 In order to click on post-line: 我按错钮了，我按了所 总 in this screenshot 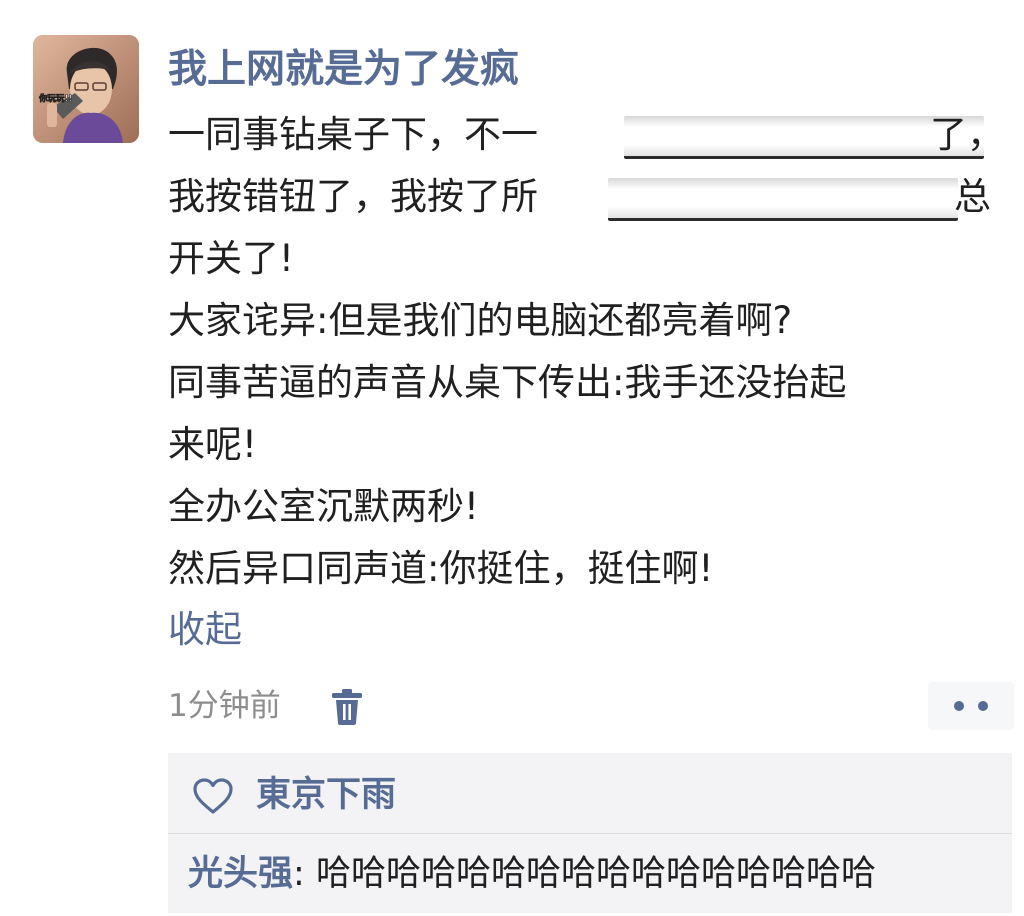, I will do `click(588, 197)`.